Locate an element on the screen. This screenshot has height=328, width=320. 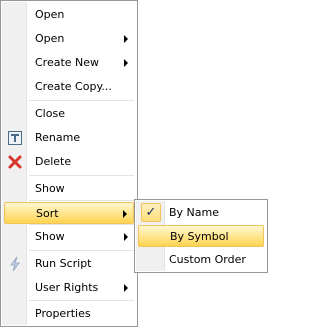
menu-item-label: Run Script is located at coordinates (63, 263).